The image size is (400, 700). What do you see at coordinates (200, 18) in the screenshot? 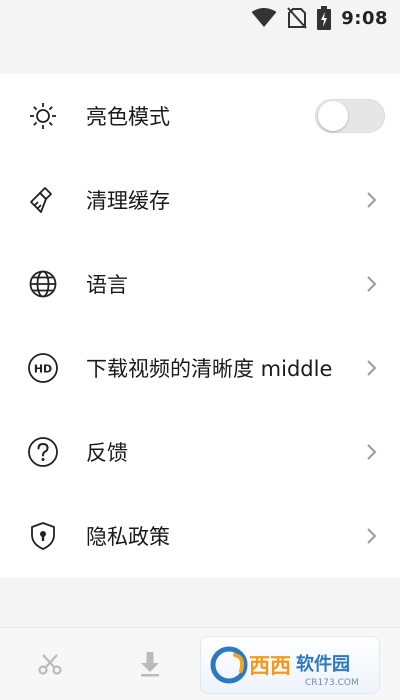
I see `status-bar: 9:08` at bounding box center [200, 18].